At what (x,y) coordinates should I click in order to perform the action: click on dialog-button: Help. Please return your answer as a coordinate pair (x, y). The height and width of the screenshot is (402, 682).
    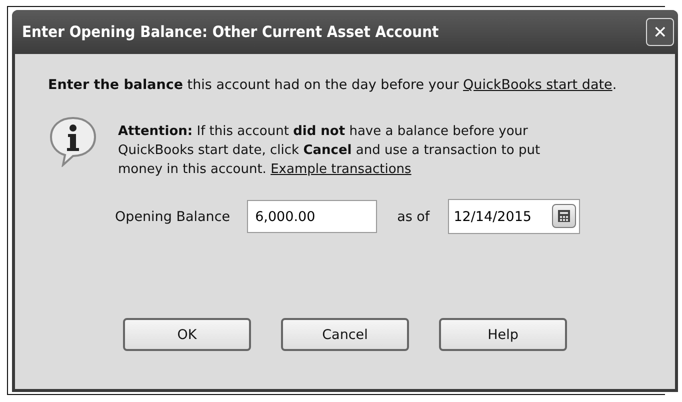
    Looking at the image, I should click on (503, 334).